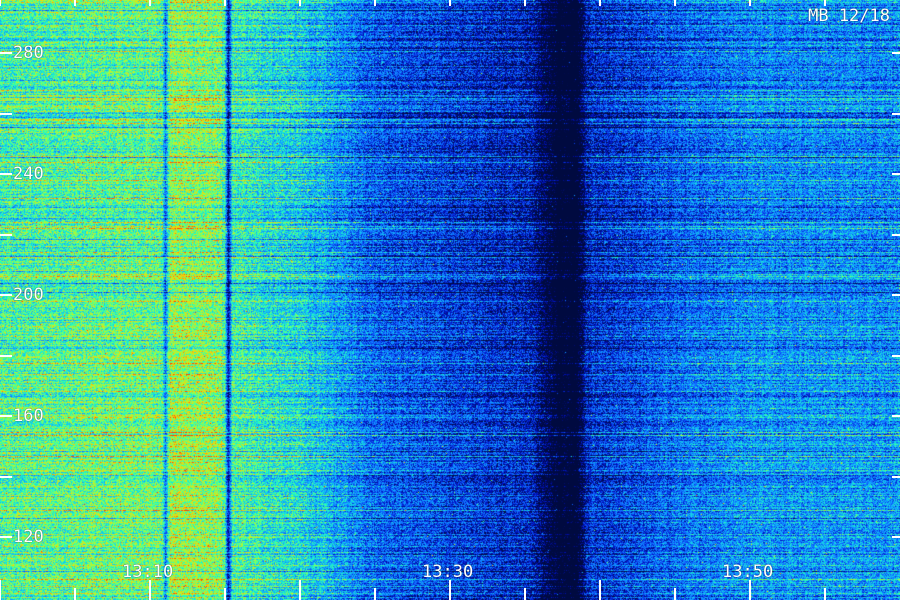  What do you see at coordinates (849, 16) in the screenshot?
I see `chart-title: MB 12/18` at bounding box center [849, 16].